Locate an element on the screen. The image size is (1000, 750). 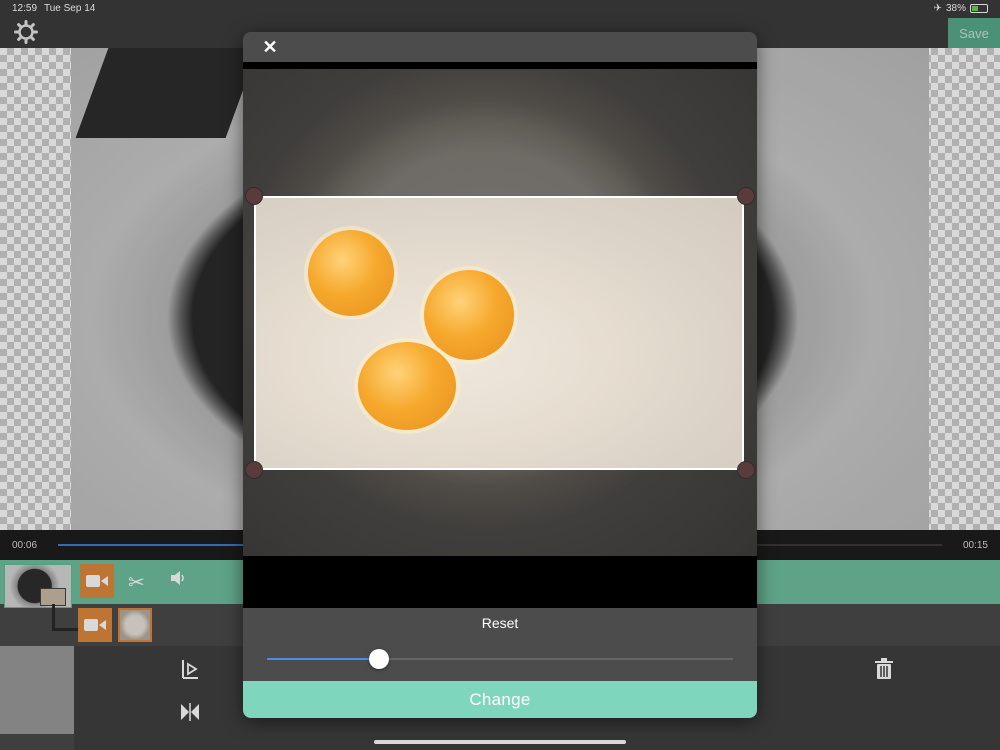
zoom-slider-knob is located at coordinates (379, 659).